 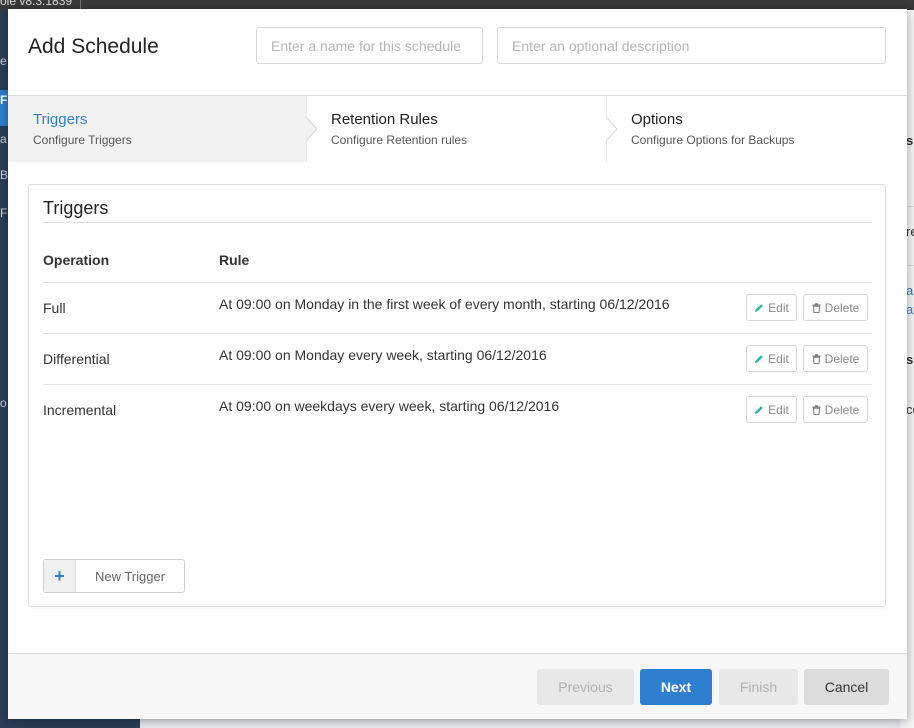 What do you see at coordinates (157, 129) in the screenshot?
I see `step-triggers: Triggers Configure Triggers` at bounding box center [157, 129].